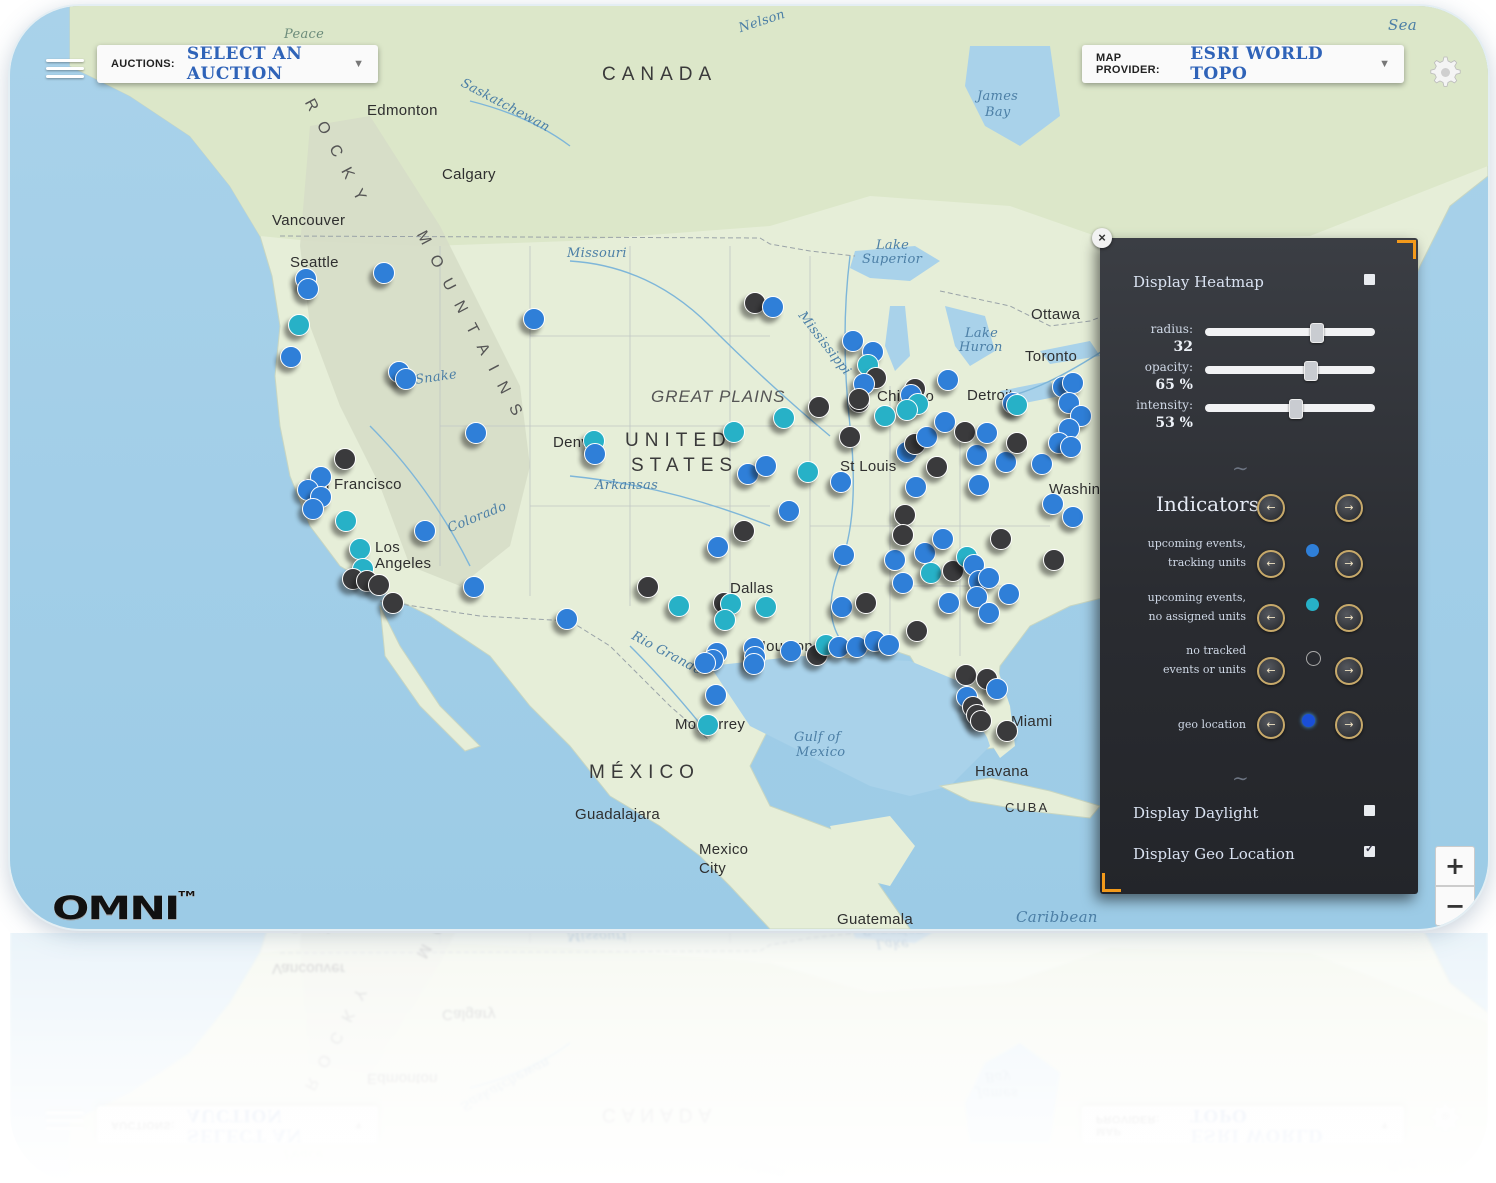  I want to click on intensity-slider, so click(1290, 409).